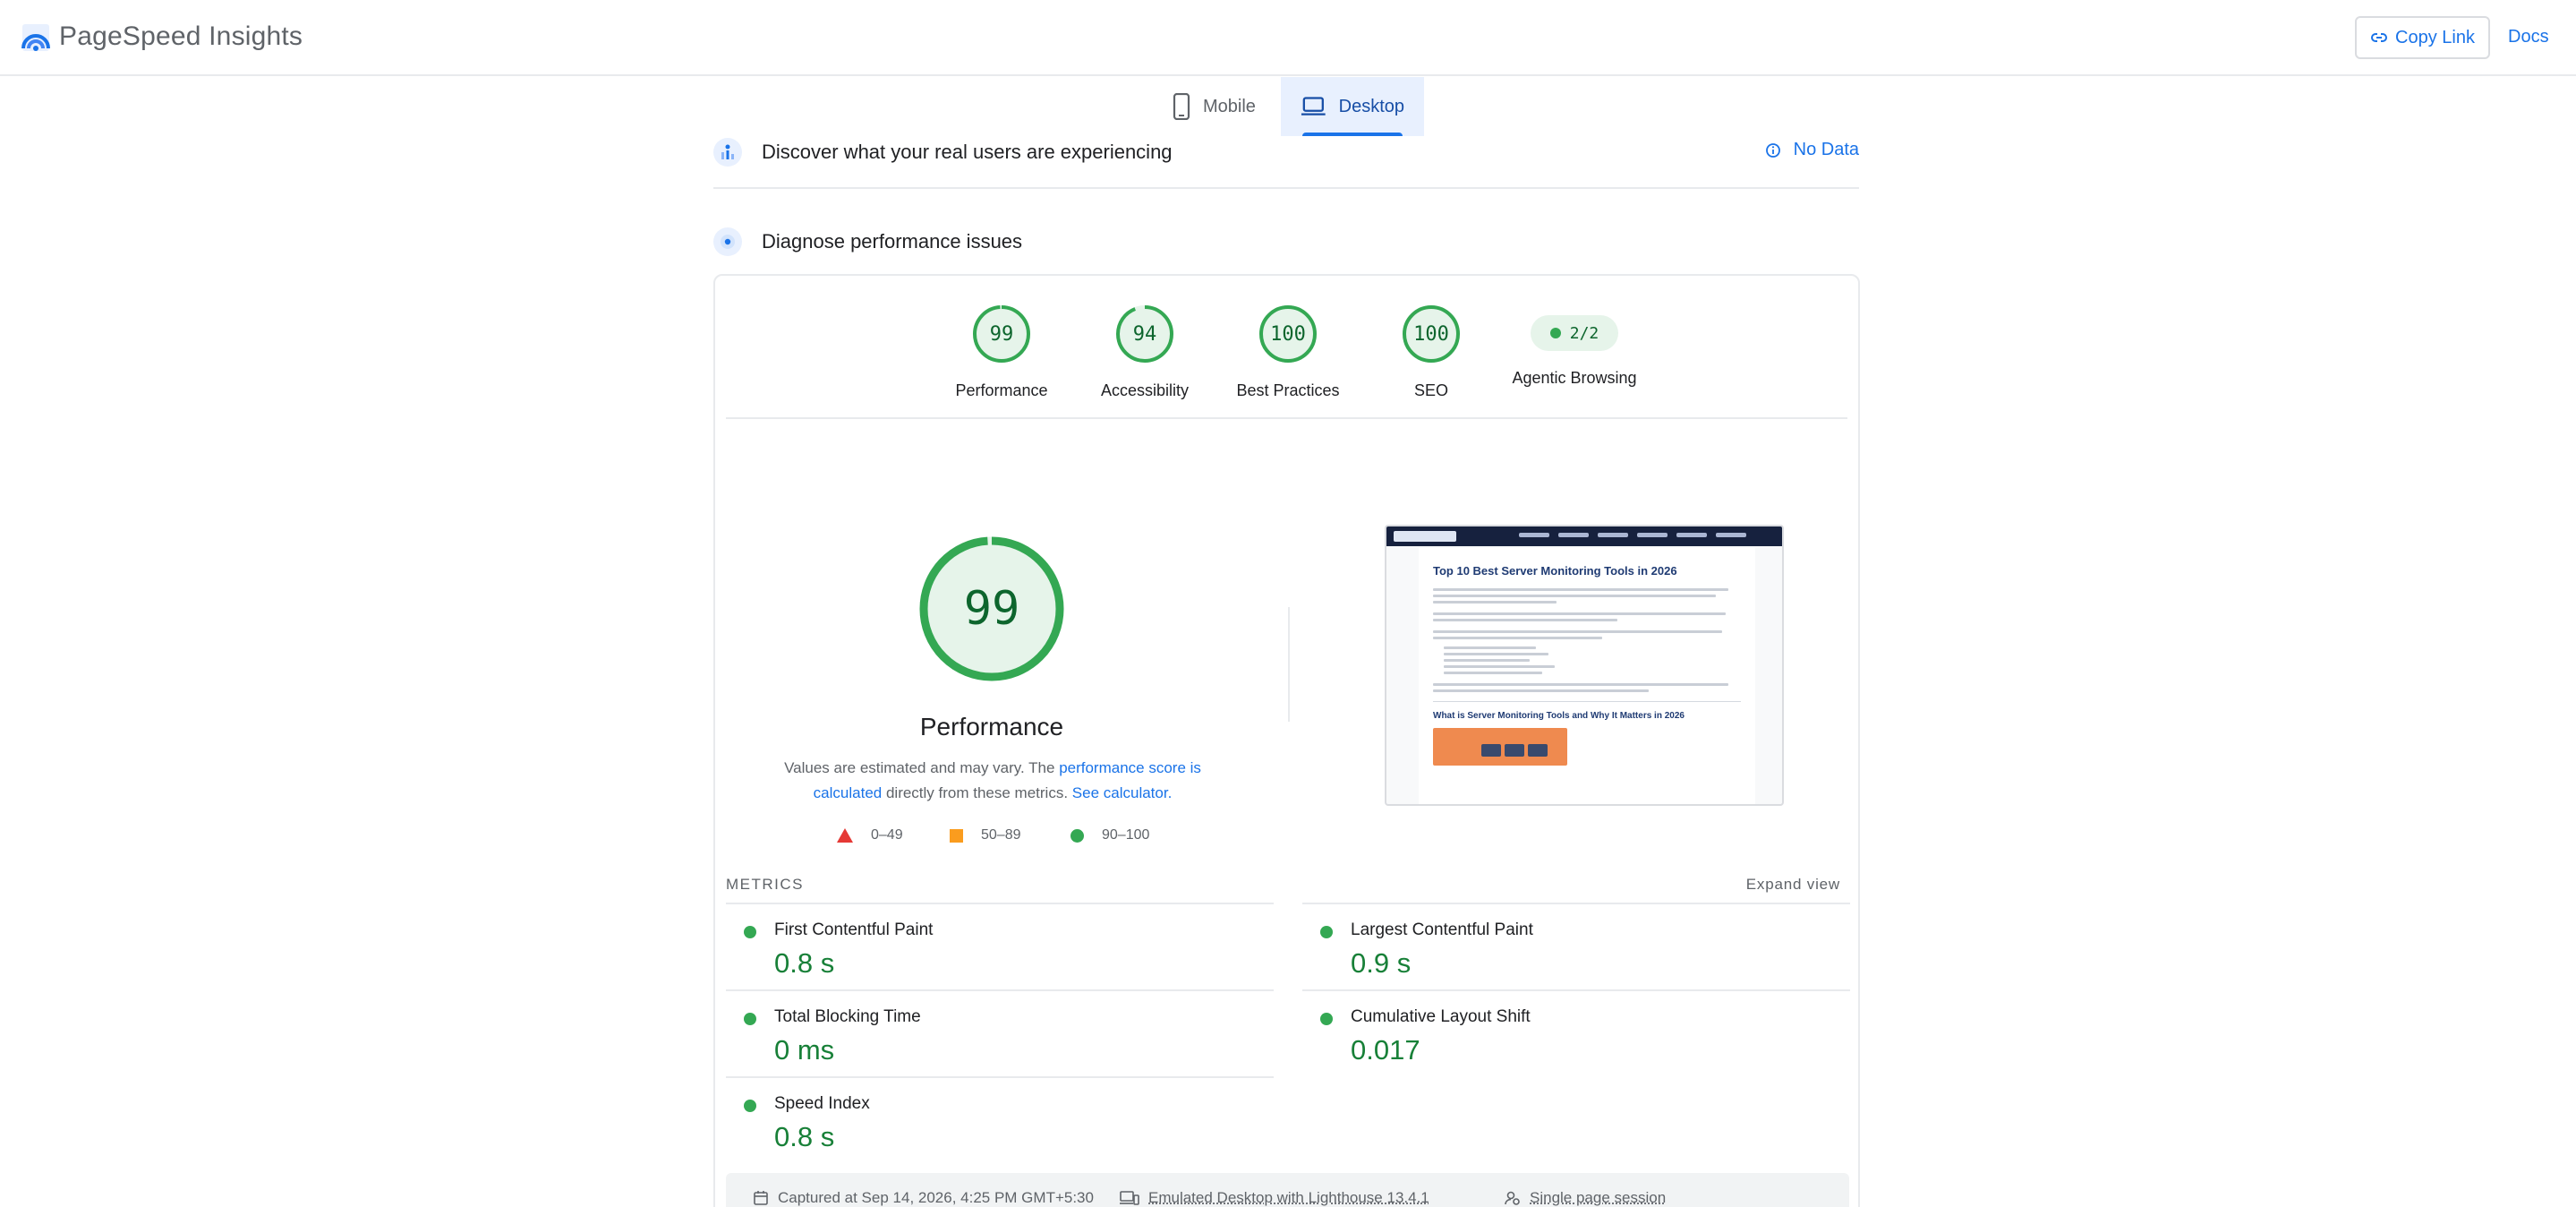 This screenshot has width=2576, height=1207. I want to click on screenshot-navbar, so click(1584, 536).